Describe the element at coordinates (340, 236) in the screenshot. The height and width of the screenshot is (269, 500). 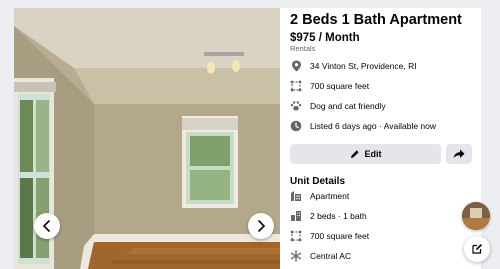
I see `unit-area-text: 700 square feet` at that location.